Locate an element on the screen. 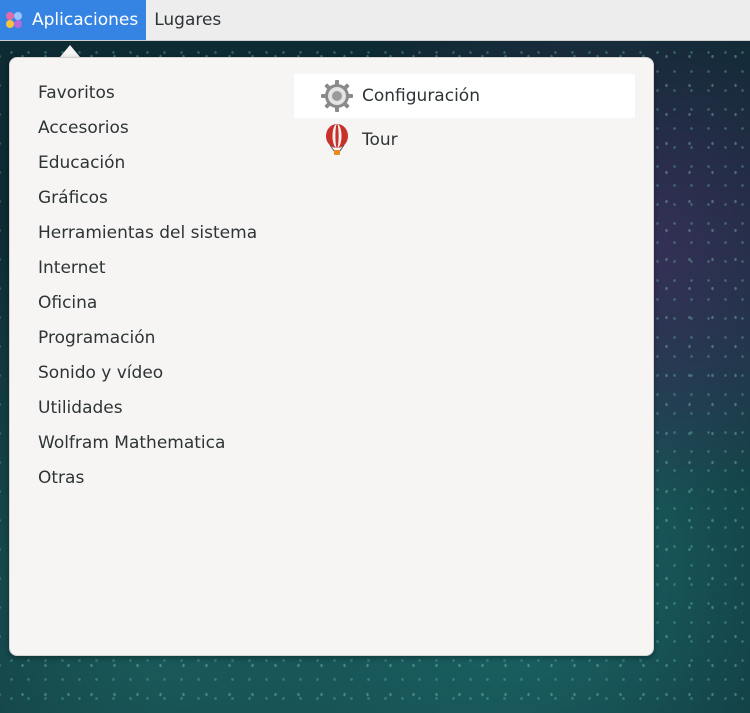 This screenshot has height=713, width=750. category-label: Favoritos is located at coordinates (76, 93).